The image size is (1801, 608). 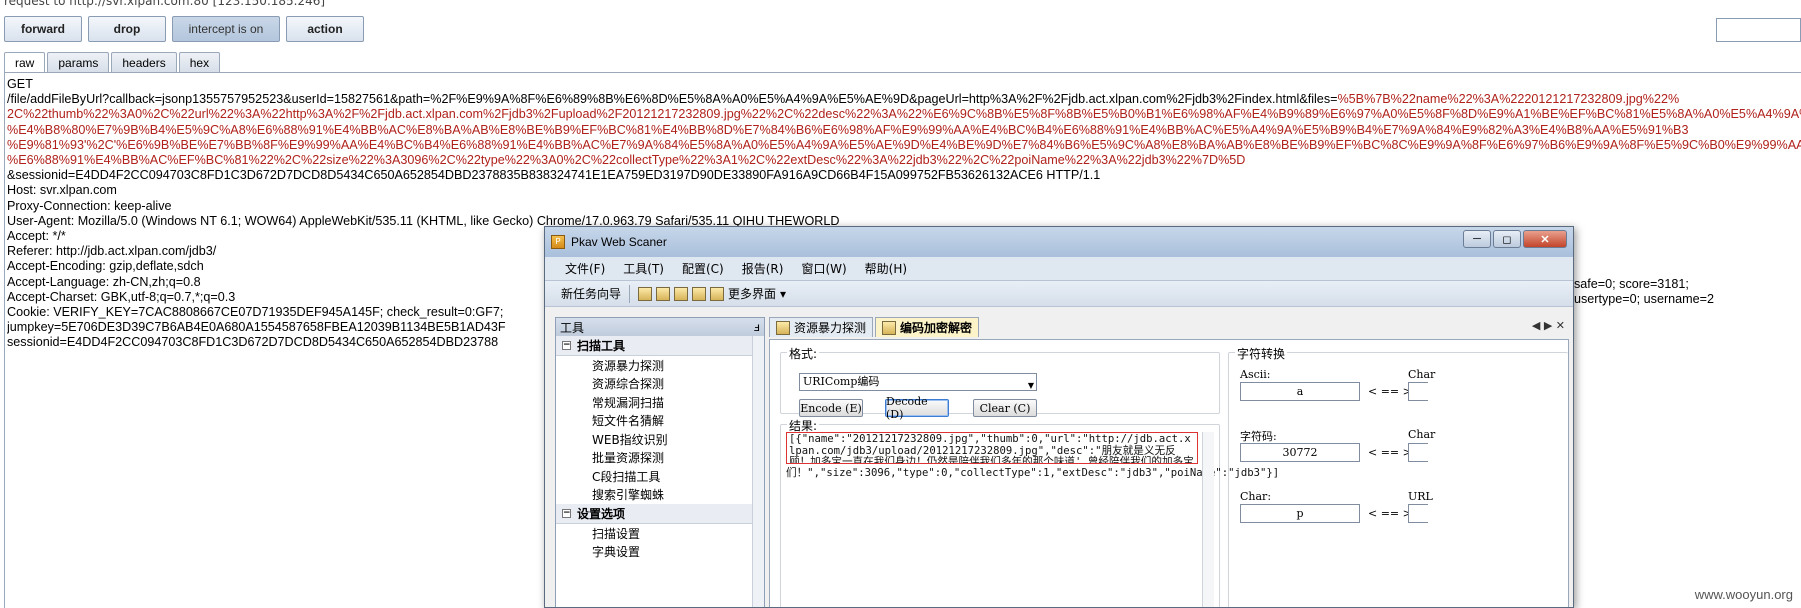 What do you see at coordinates (823, 268) in the screenshot?
I see `menu-window: 窗口(W)` at bounding box center [823, 268].